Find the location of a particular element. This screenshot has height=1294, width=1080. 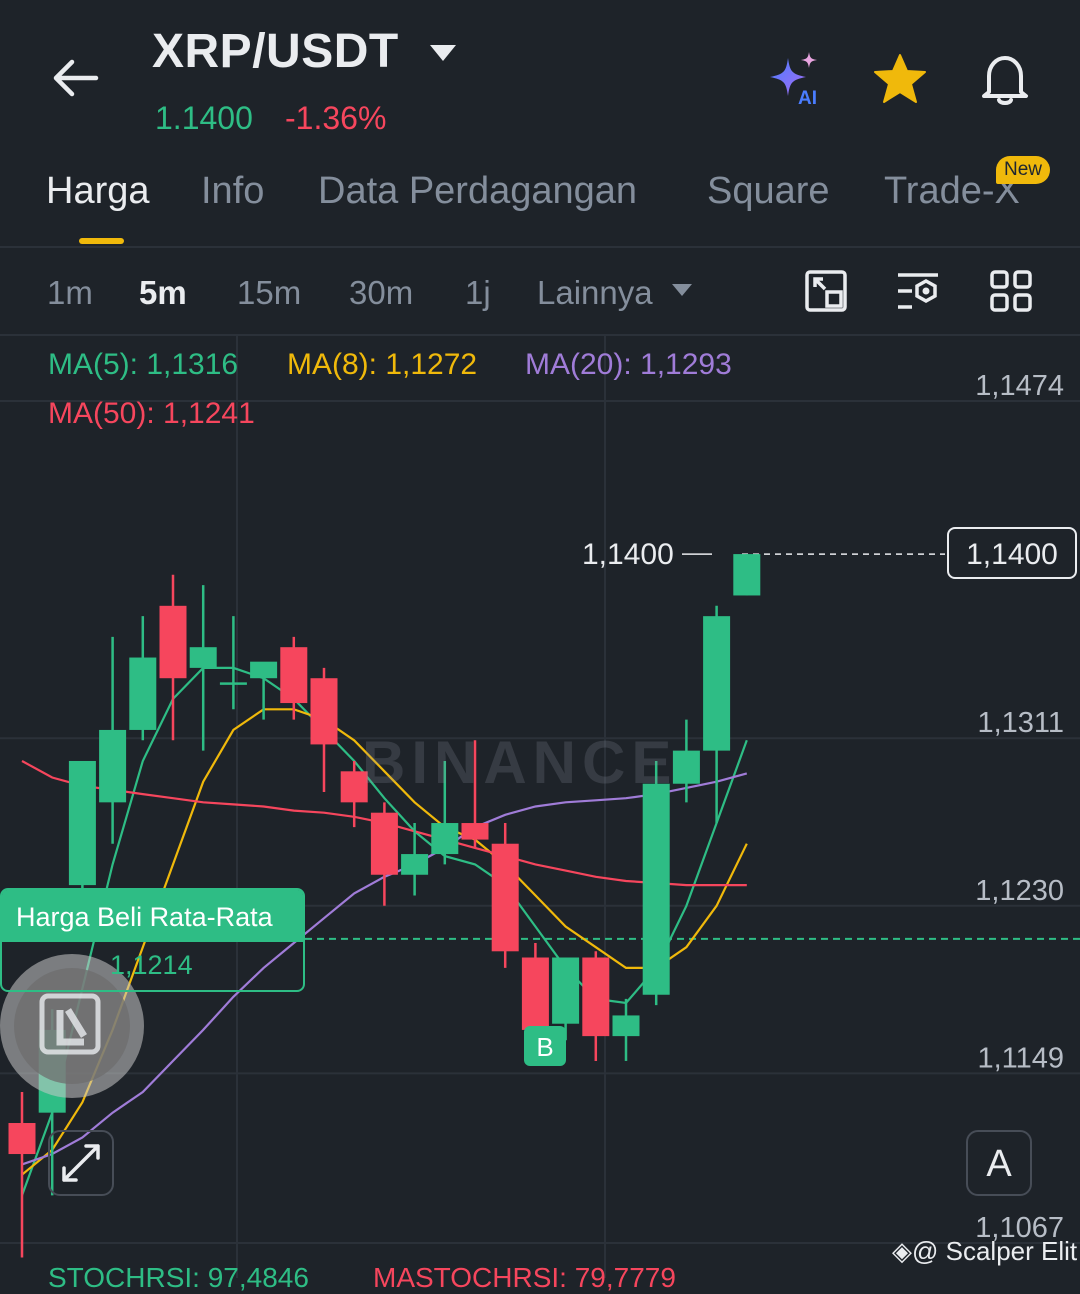

back-button is located at coordinates (76, 78).